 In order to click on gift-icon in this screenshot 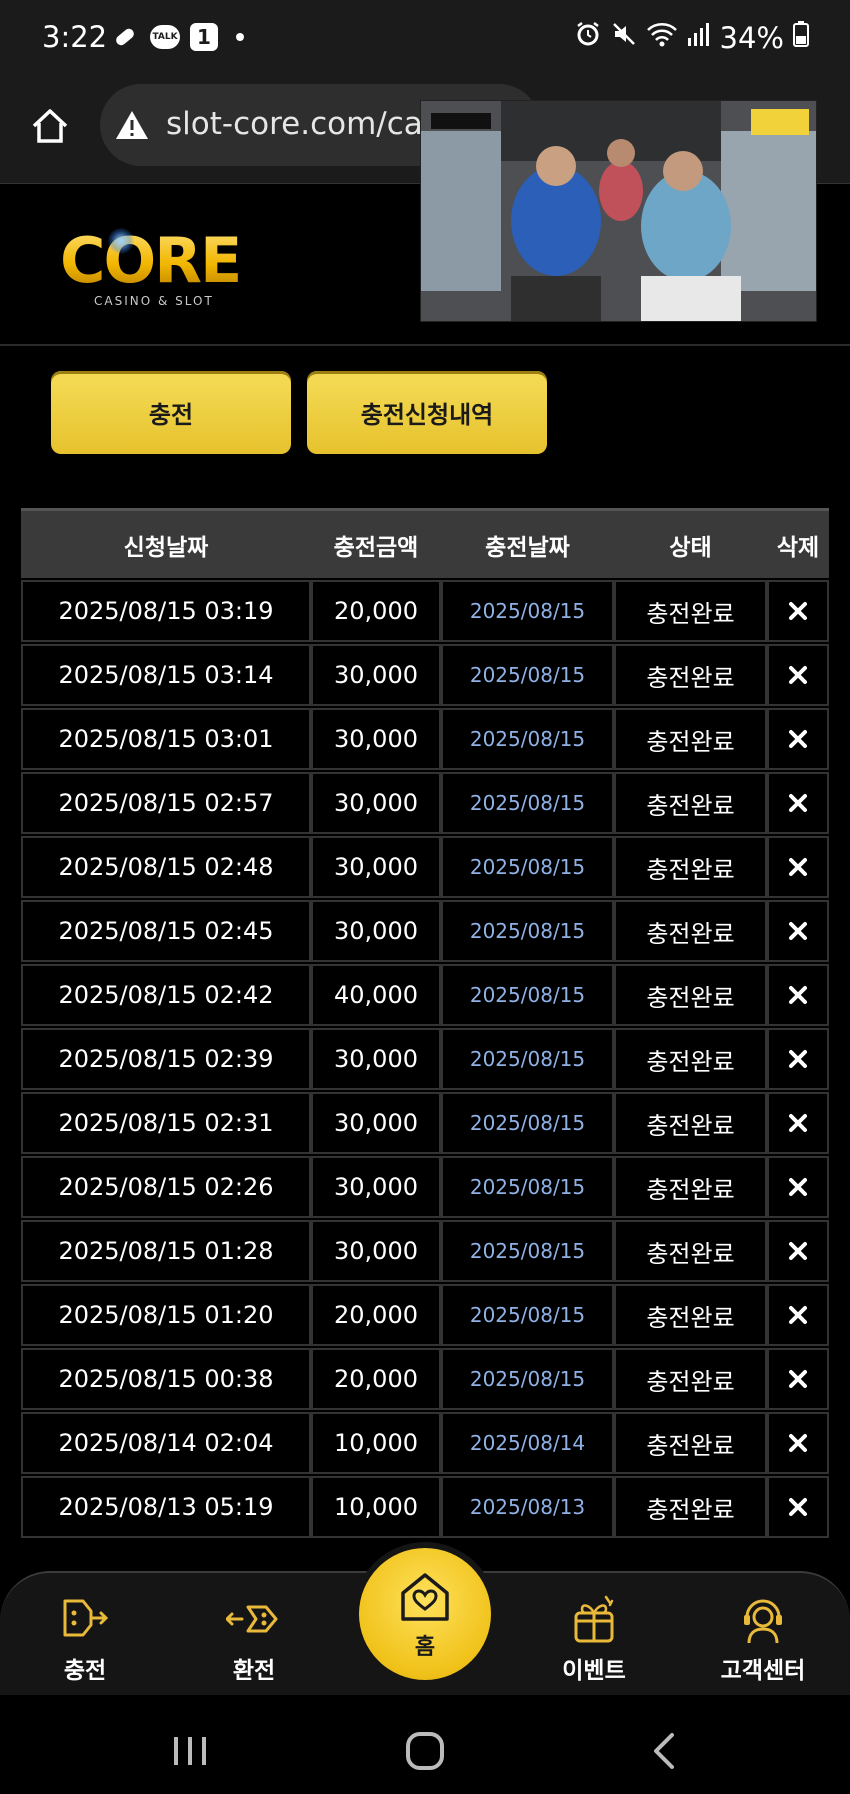, I will do `click(594, 1619)`.